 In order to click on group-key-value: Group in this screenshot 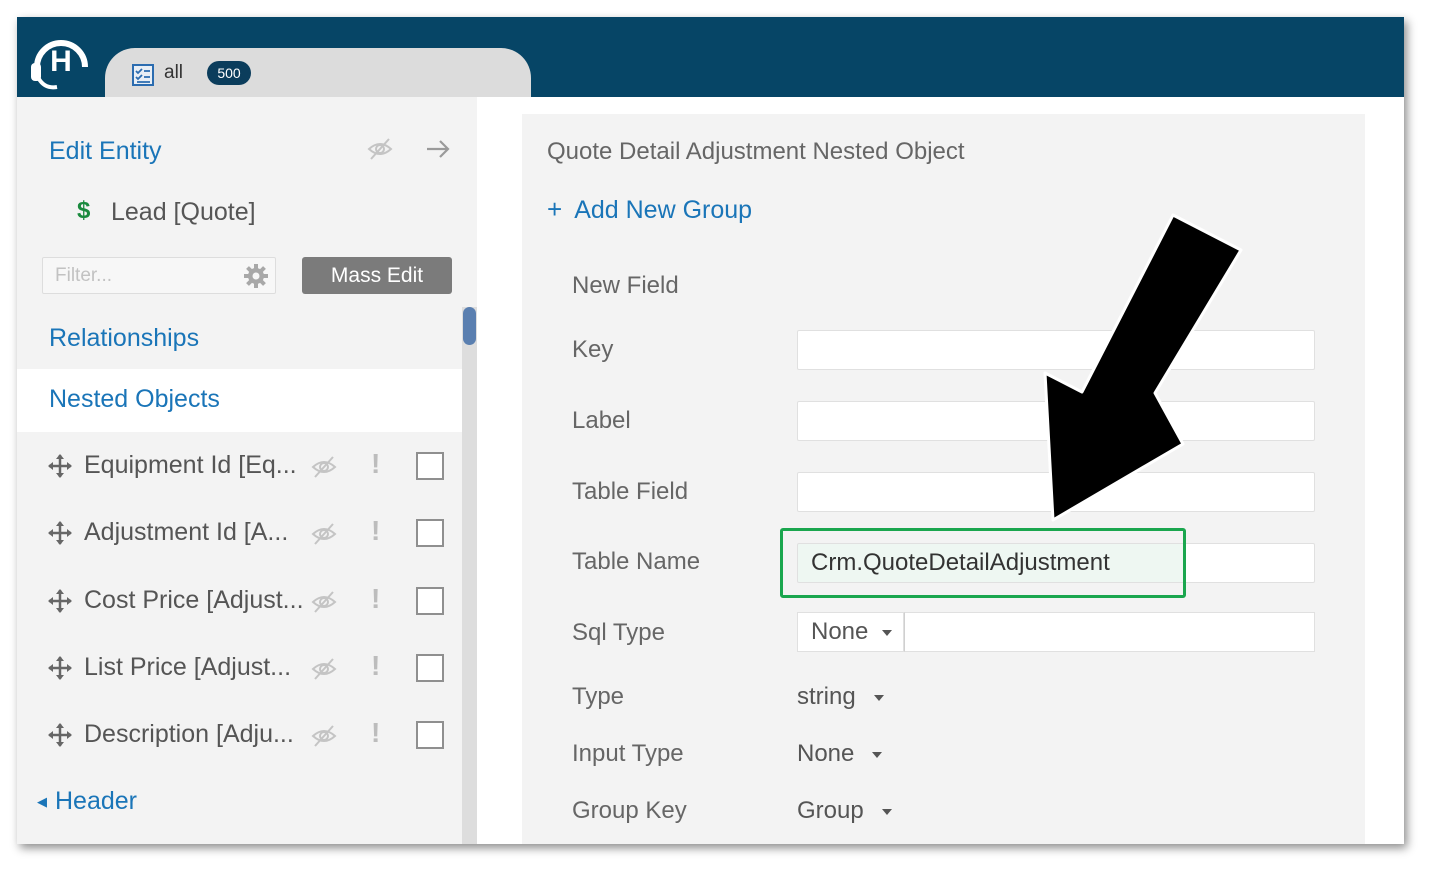, I will do `click(830, 810)`.